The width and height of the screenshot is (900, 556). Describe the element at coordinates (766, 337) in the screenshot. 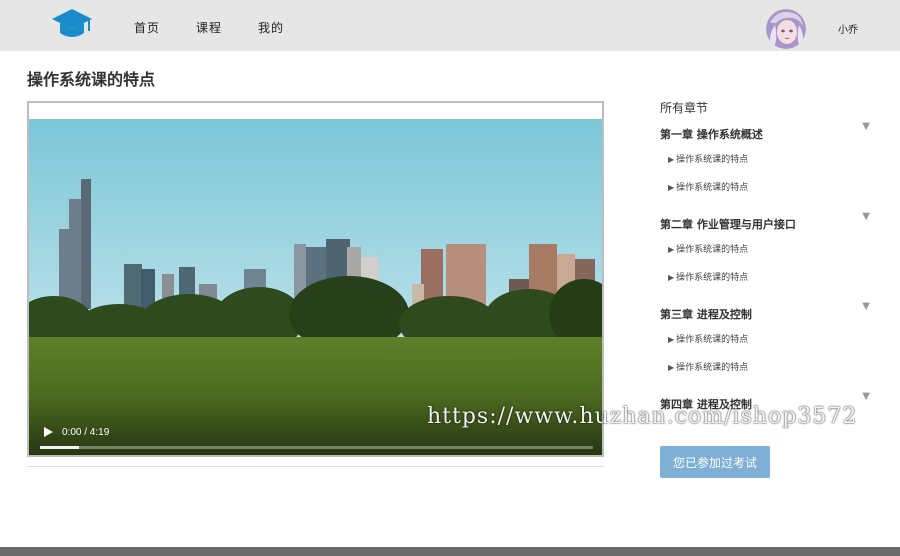

I see `chapter-3: 第三章 进程及控制 ▼ ▶ 操作系统课的特点 ▶ 操作系统课的特点` at that location.